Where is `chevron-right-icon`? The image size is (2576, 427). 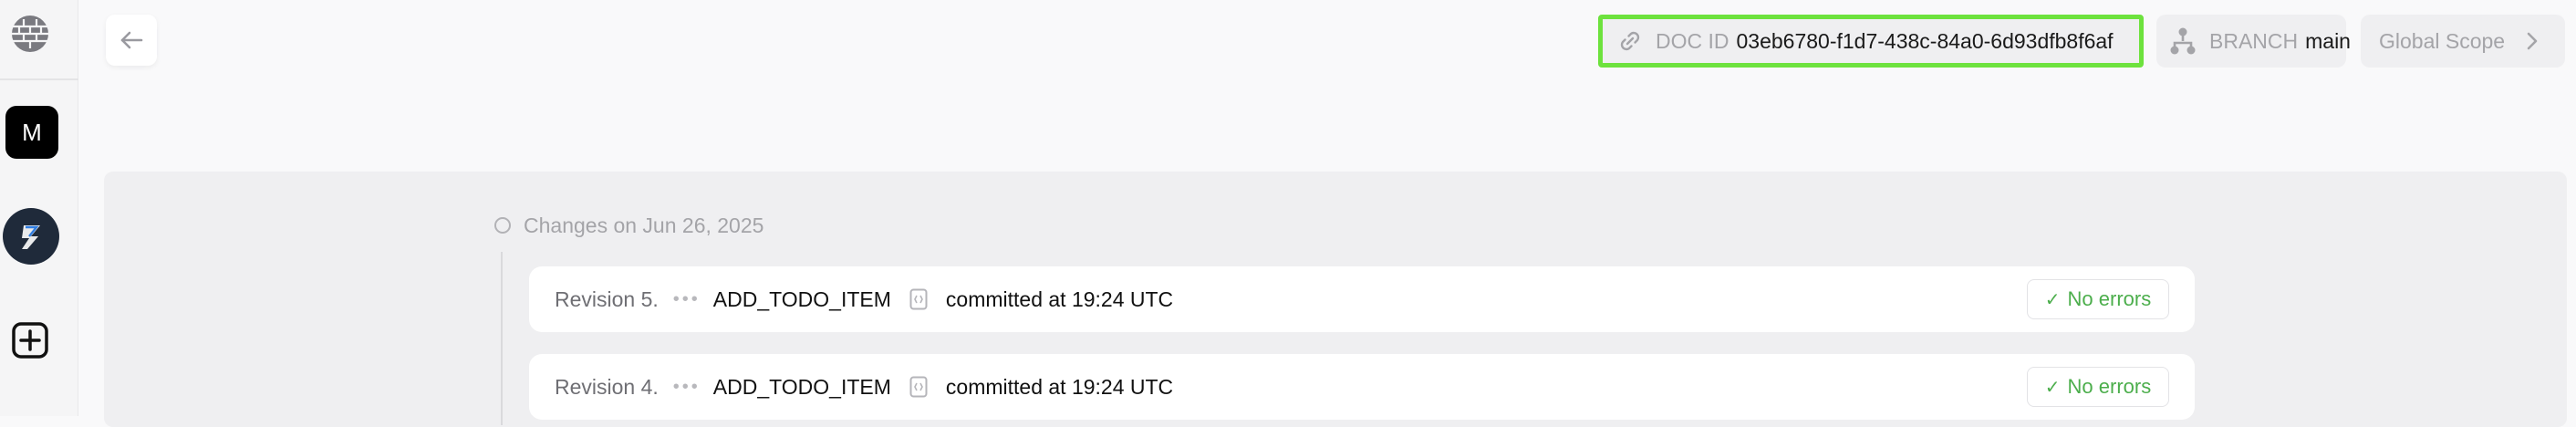
chevron-right-icon is located at coordinates (2532, 41).